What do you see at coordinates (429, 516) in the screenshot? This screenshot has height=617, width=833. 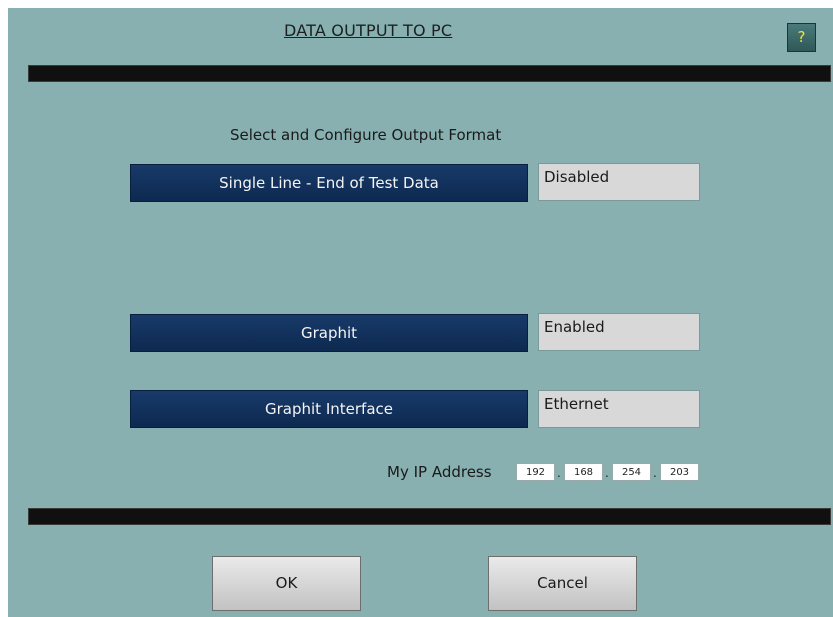 I see `bottom-separator-bar` at bounding box center [429, 516].